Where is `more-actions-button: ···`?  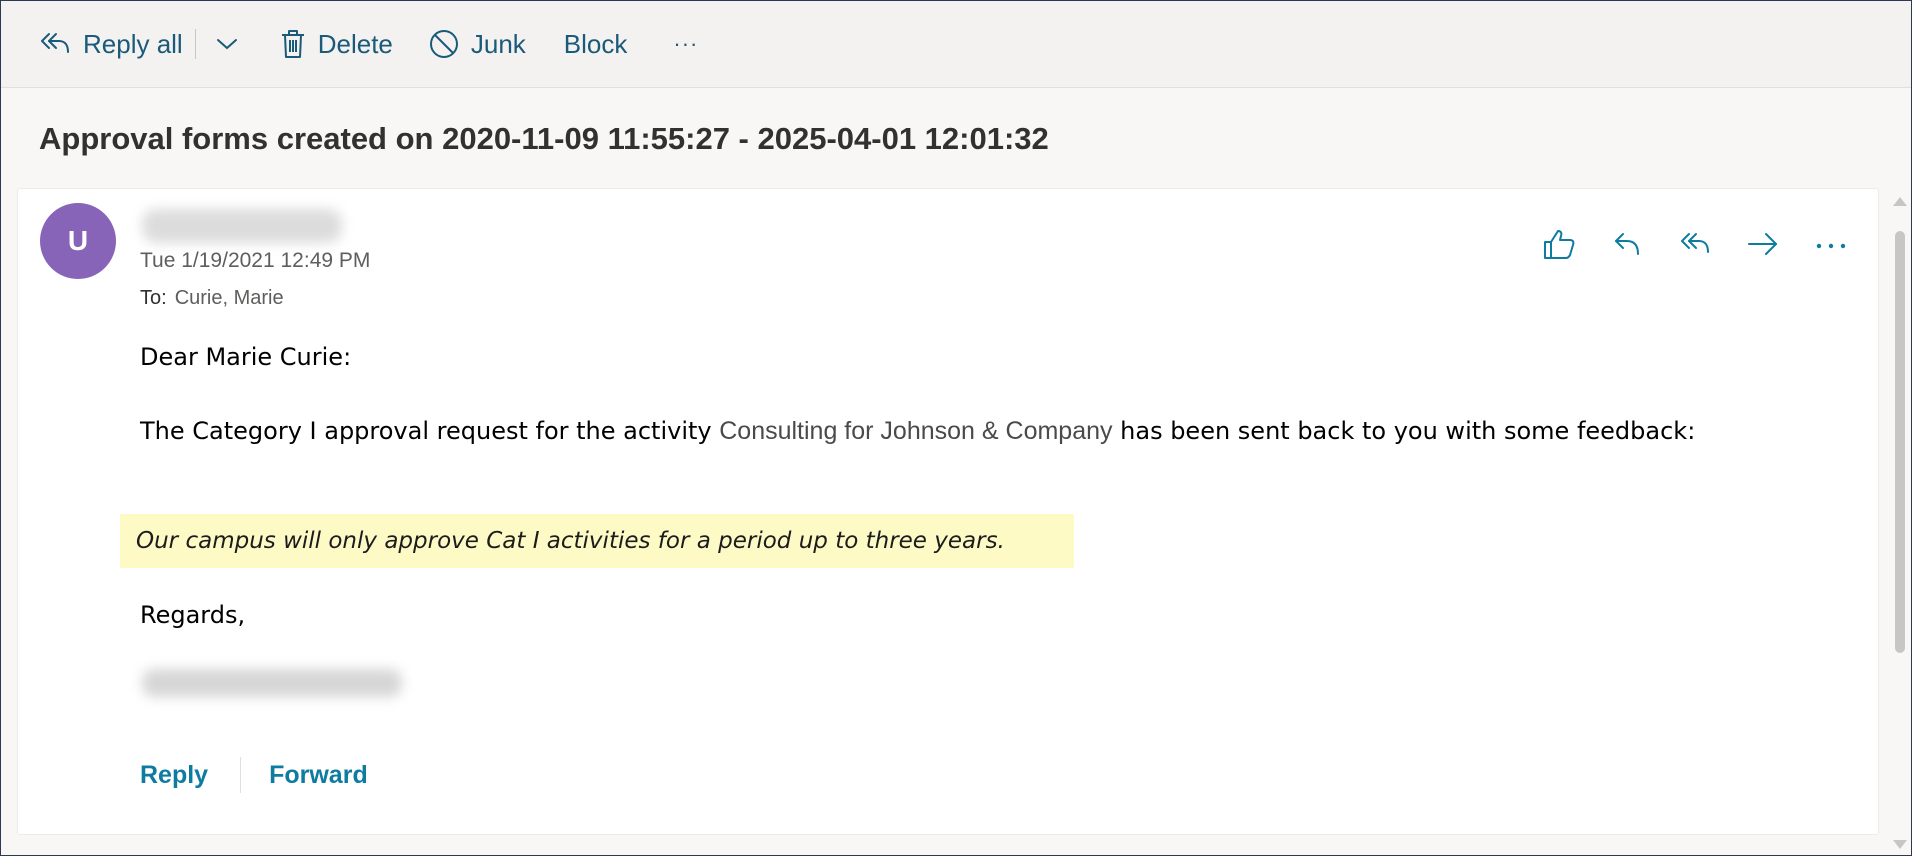
more-actions-button: ··· is located at coordinates (685, 44).